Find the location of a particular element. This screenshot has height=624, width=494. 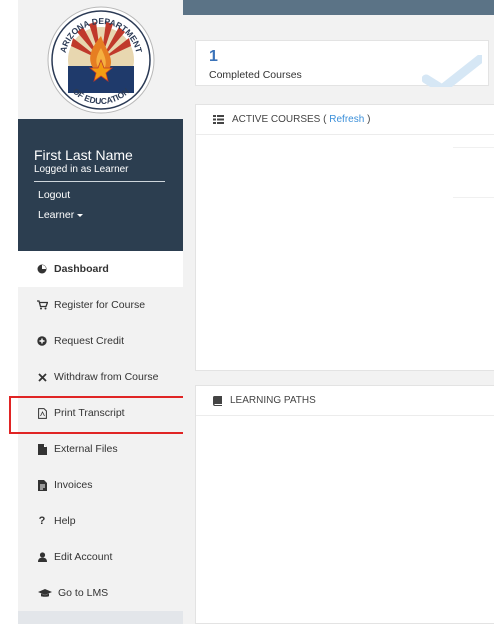

checkmark-icon is located at coordinates (452, 71).